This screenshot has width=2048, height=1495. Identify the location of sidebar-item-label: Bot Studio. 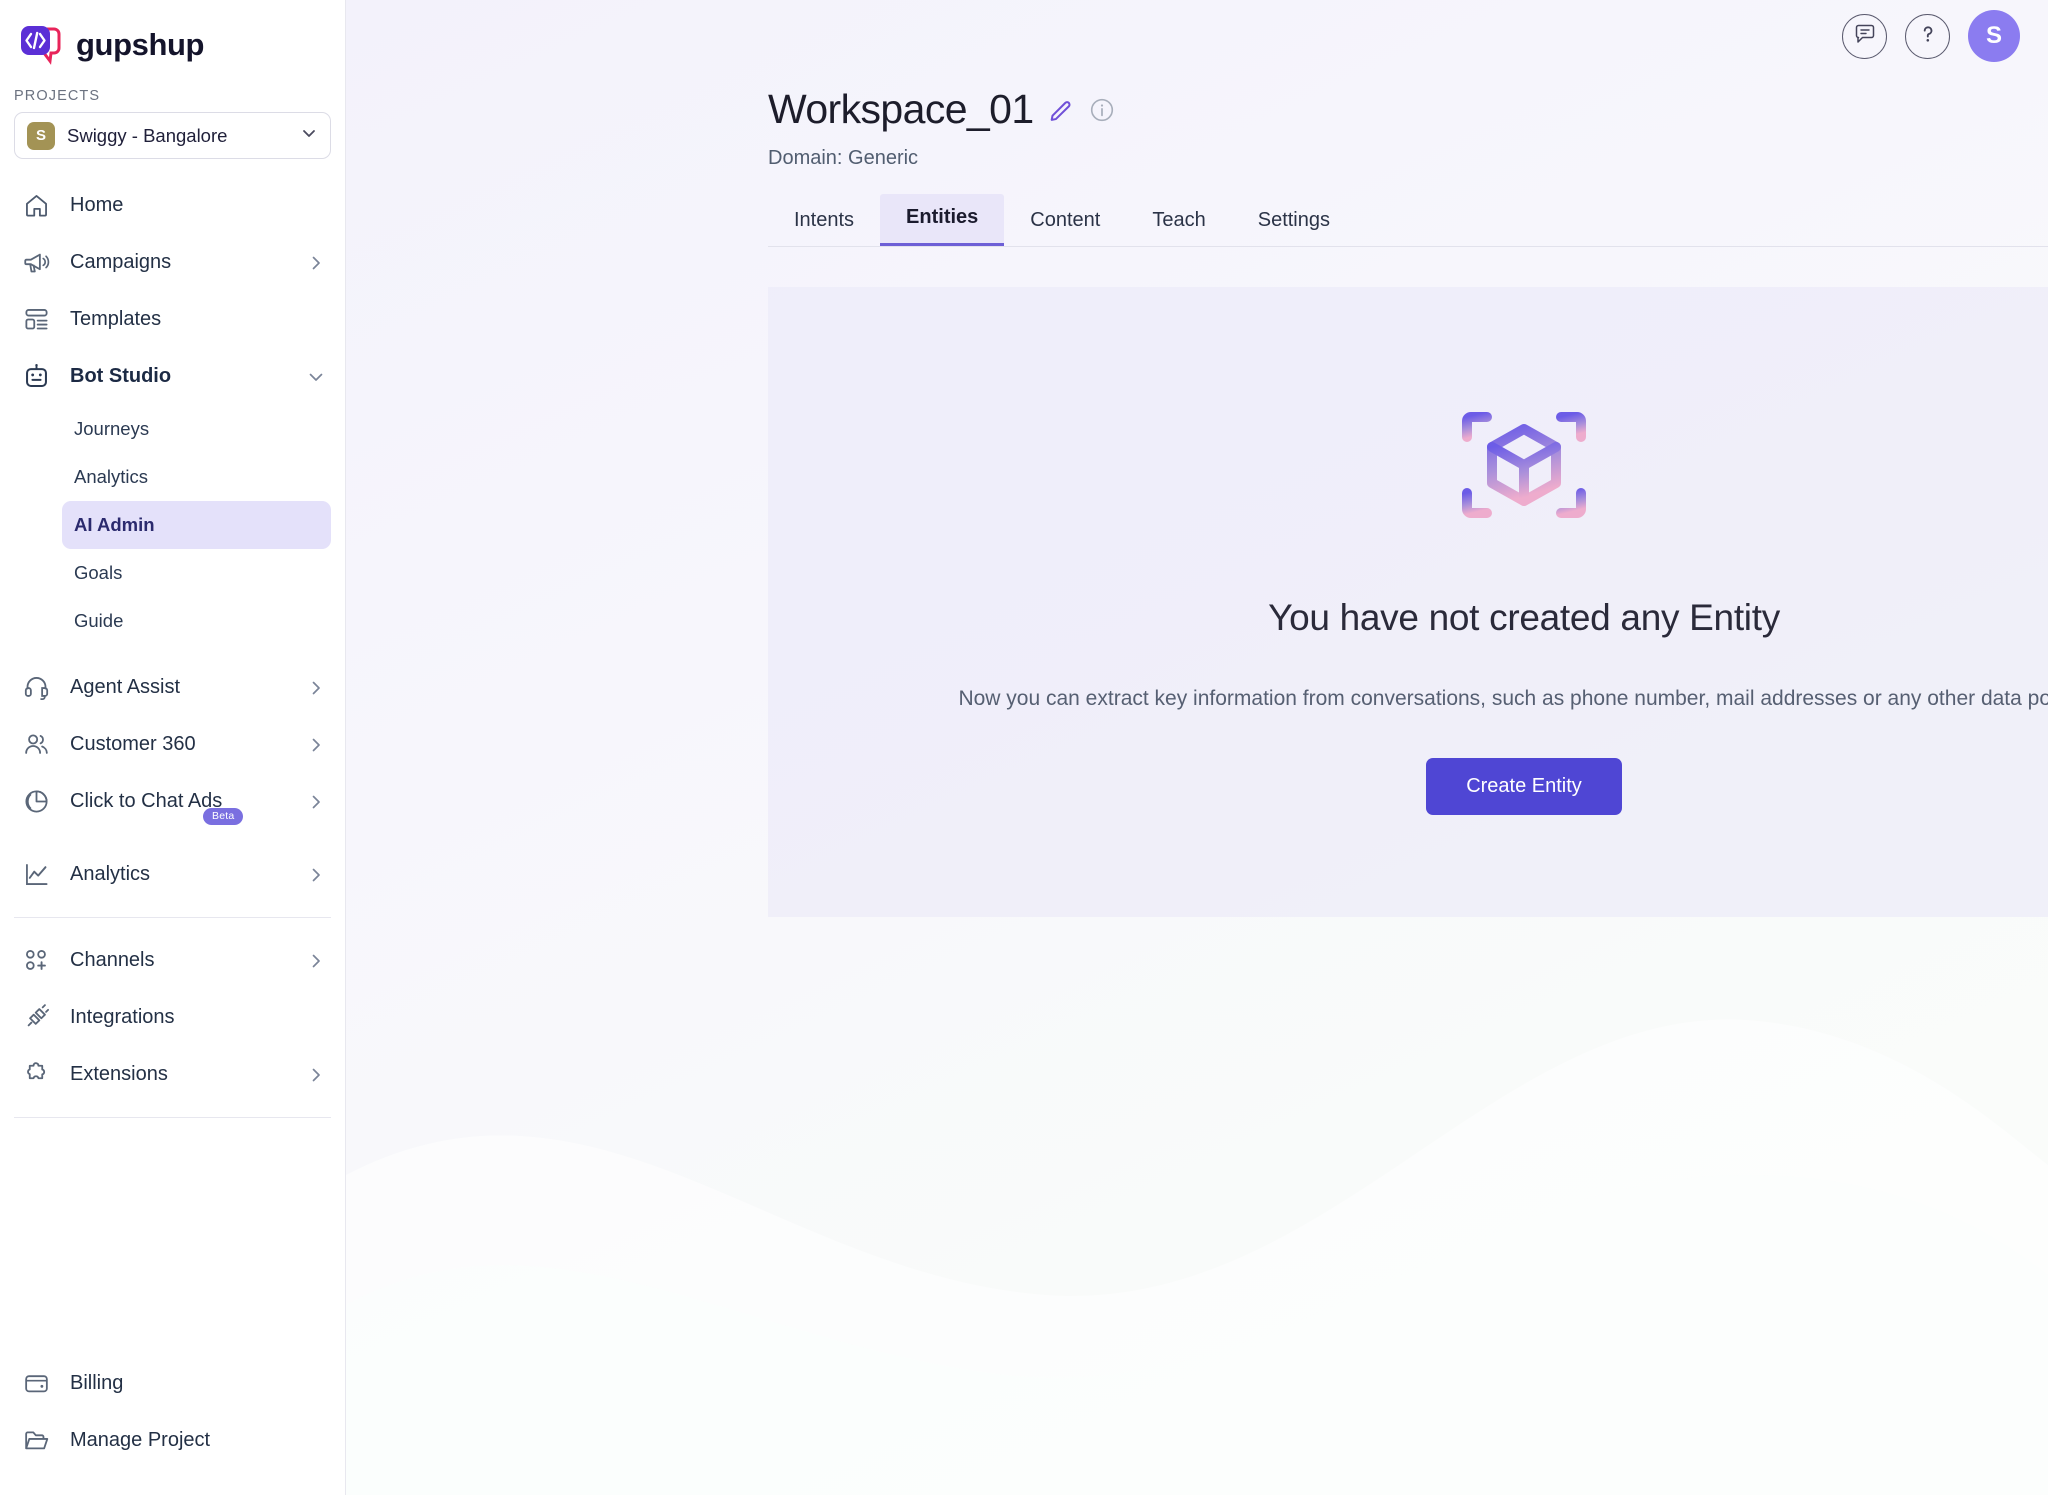
(121, 376).